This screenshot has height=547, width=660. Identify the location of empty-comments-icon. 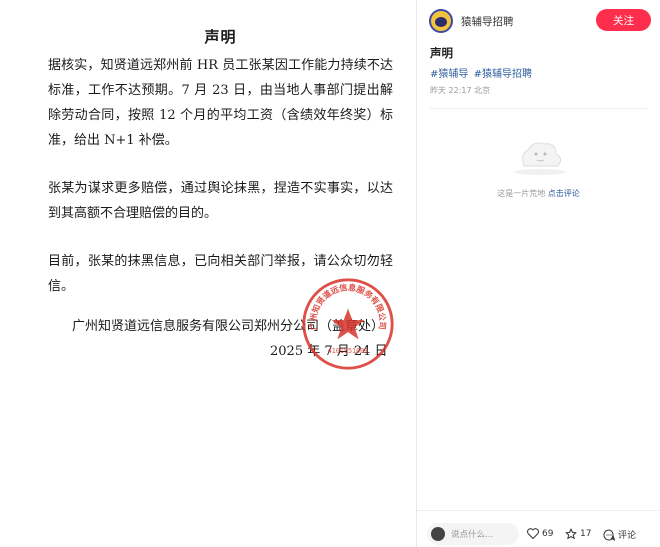
(540, 158).